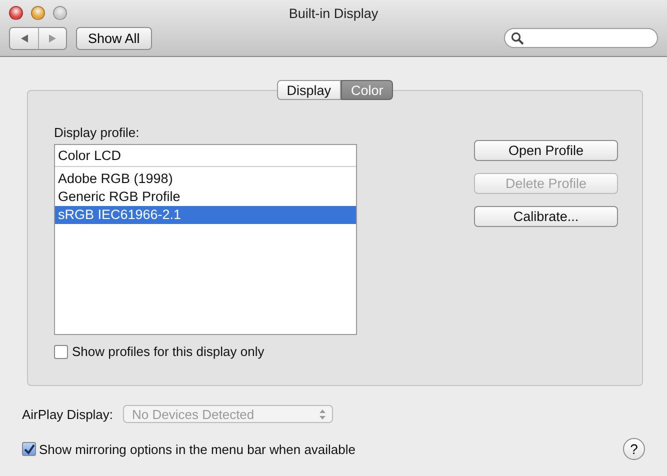 Image resolution: width=667 pixels, height=476 pixels. I want to click on profile-item: Adobe RGB (1998), so click(205, 179).